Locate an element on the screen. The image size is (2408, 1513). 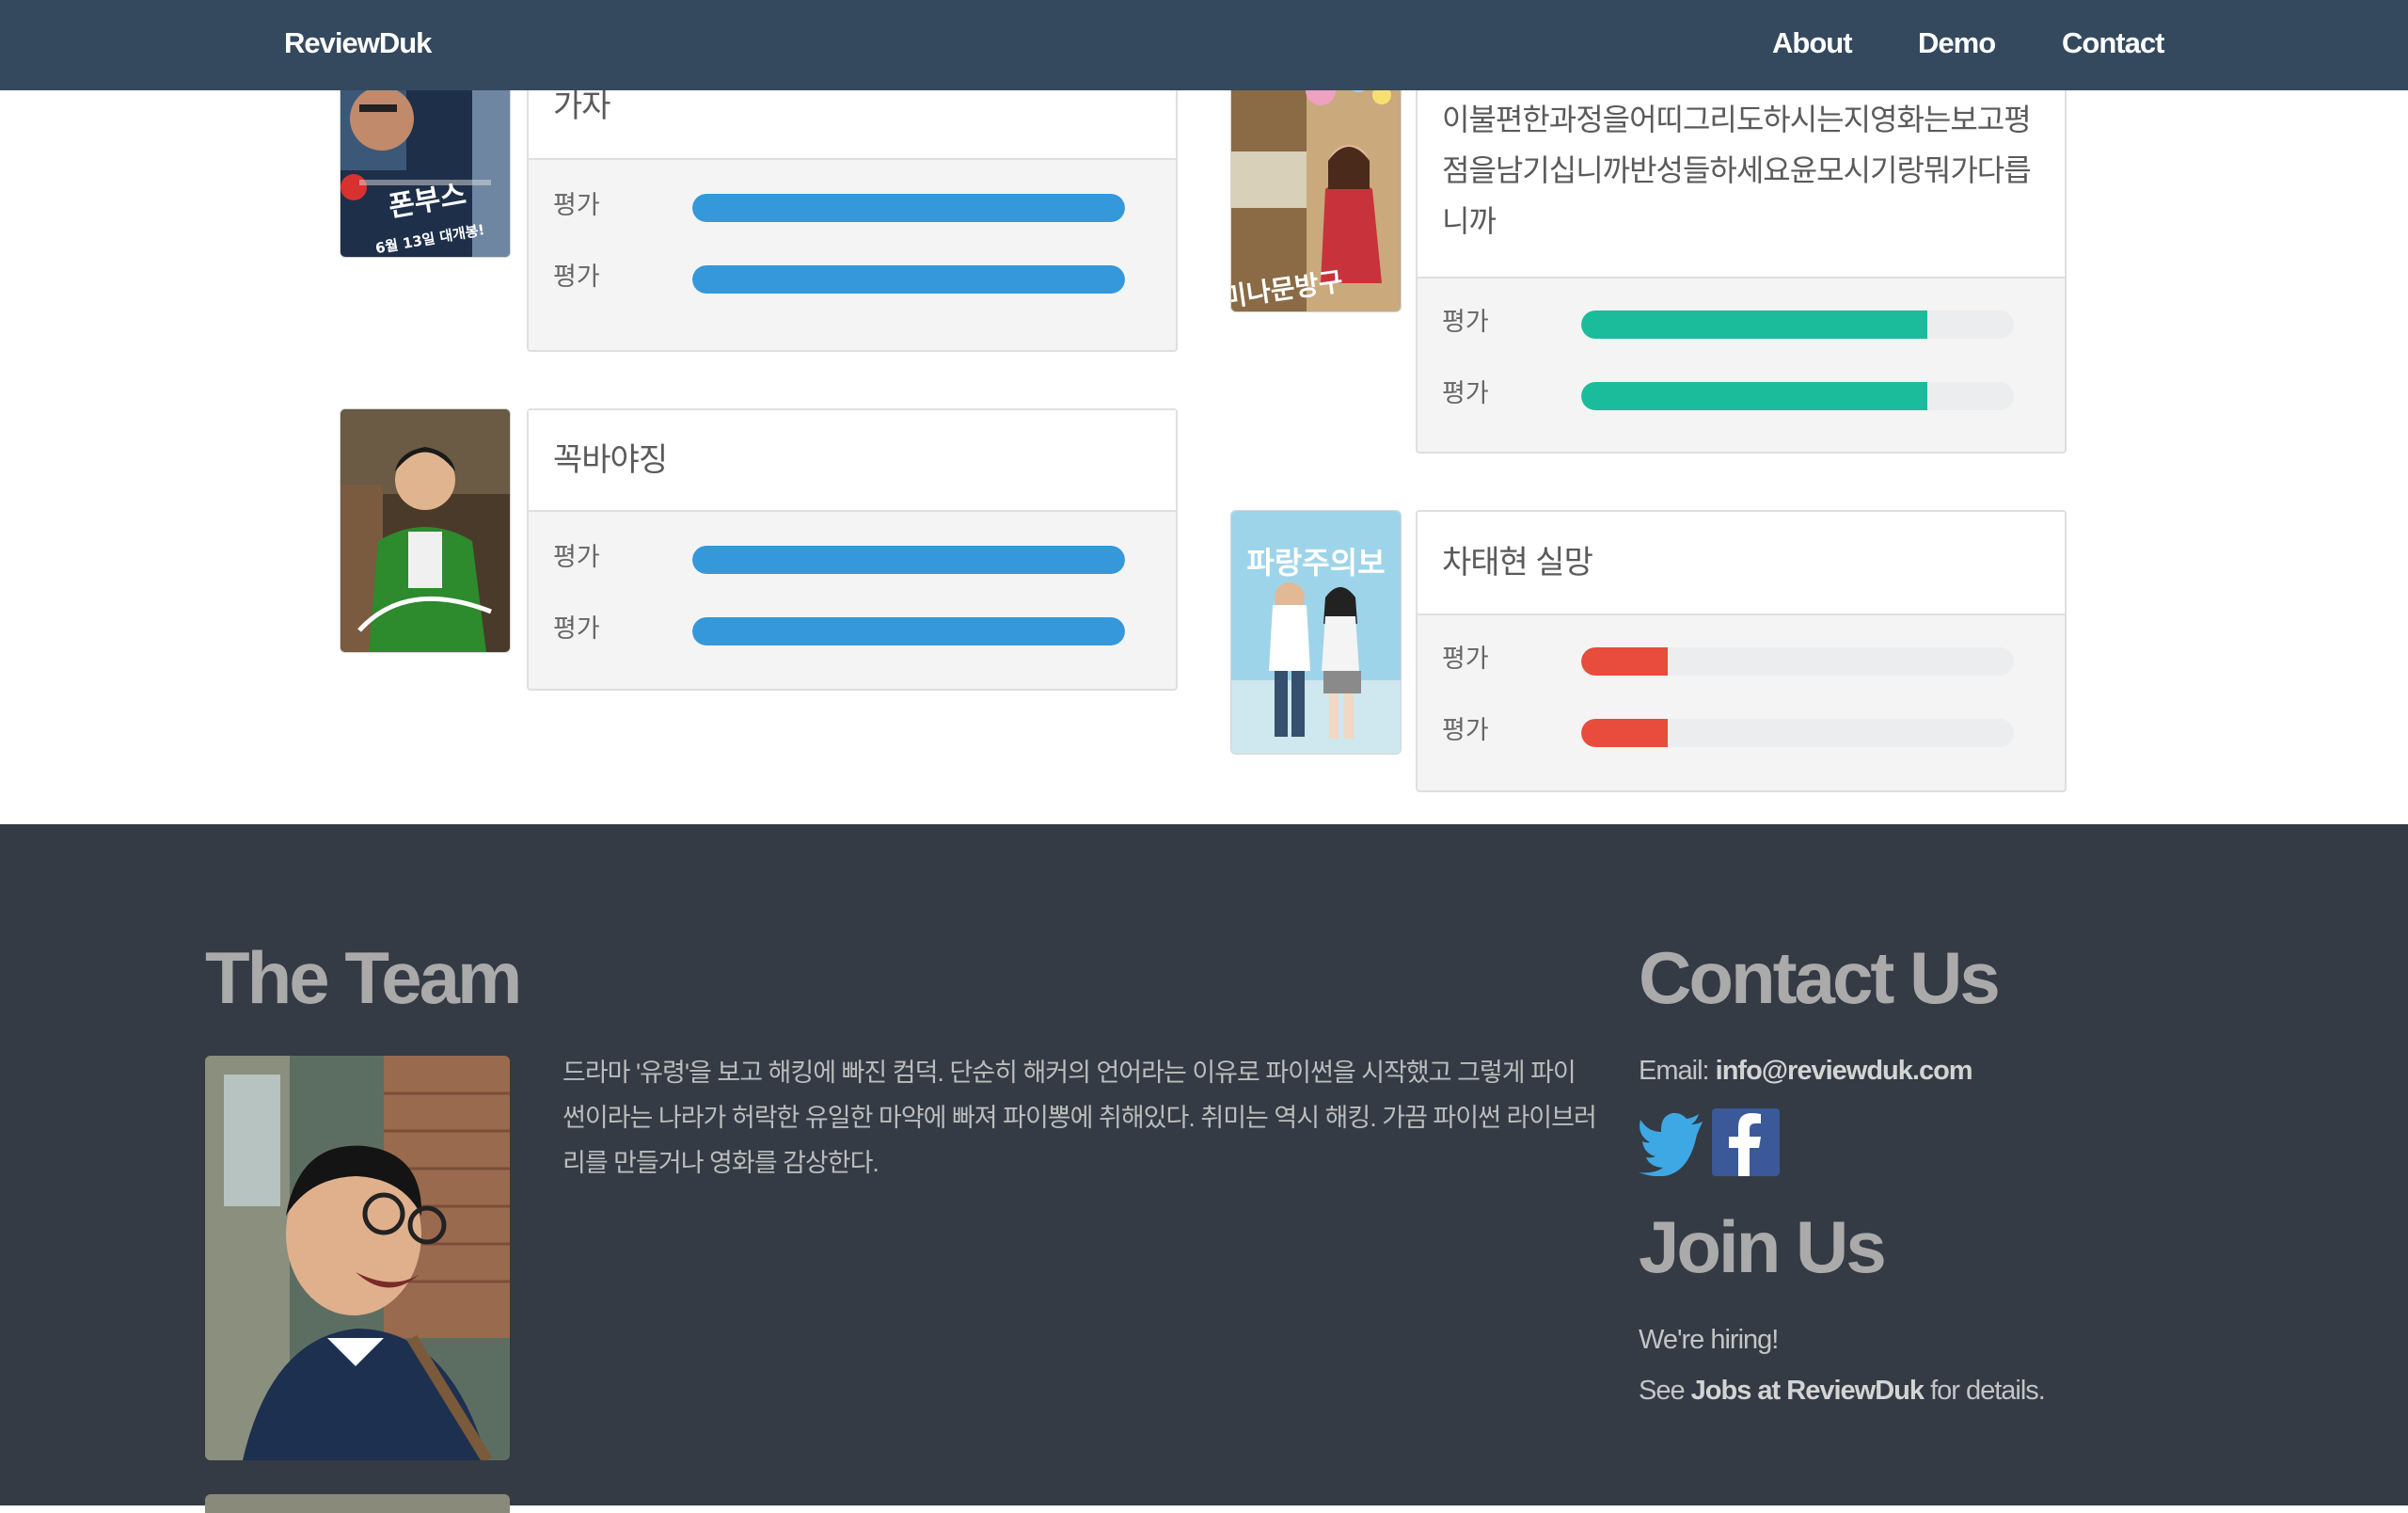
email-label: Email: is located at coordinates (1675, 1071).